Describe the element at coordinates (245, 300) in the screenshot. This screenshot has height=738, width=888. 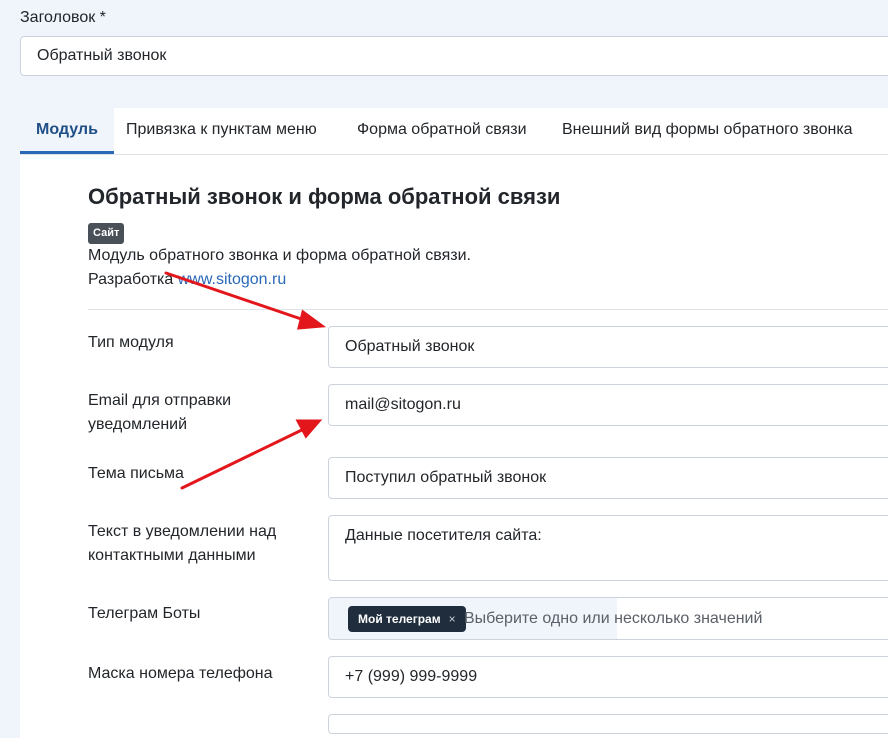
I see `arrow-to-module-type` at that location.